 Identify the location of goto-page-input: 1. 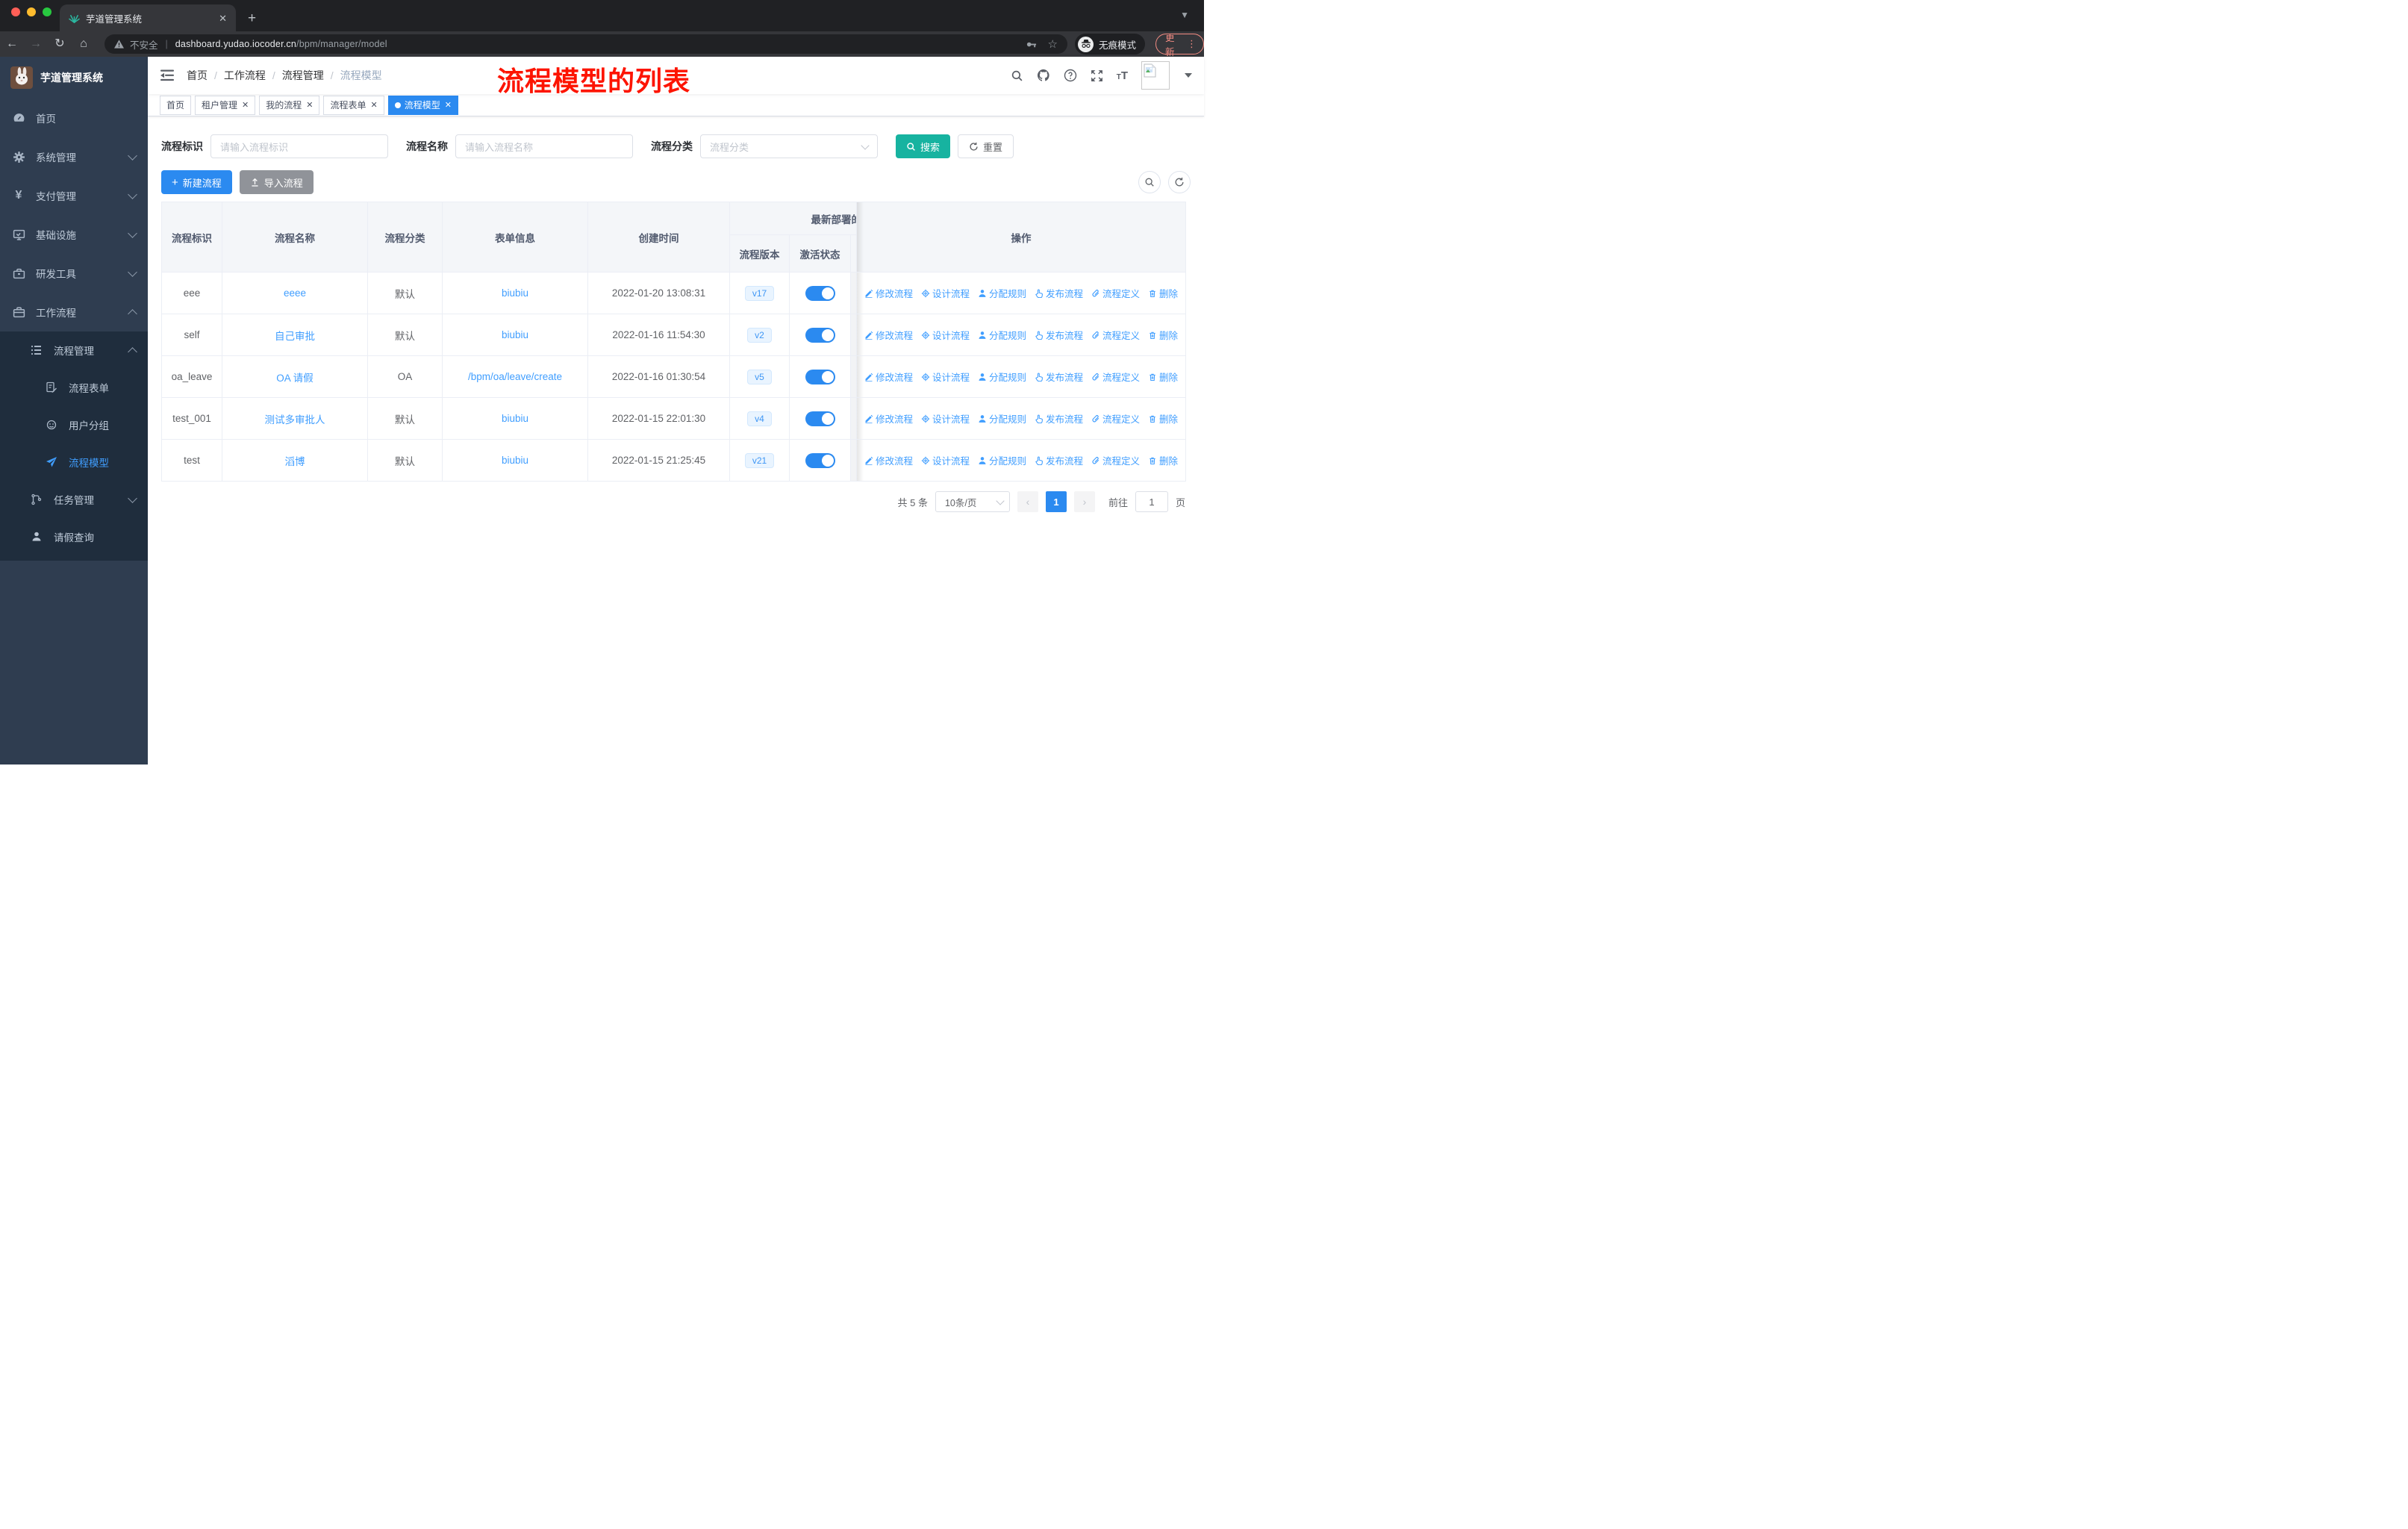
(1151, 501).